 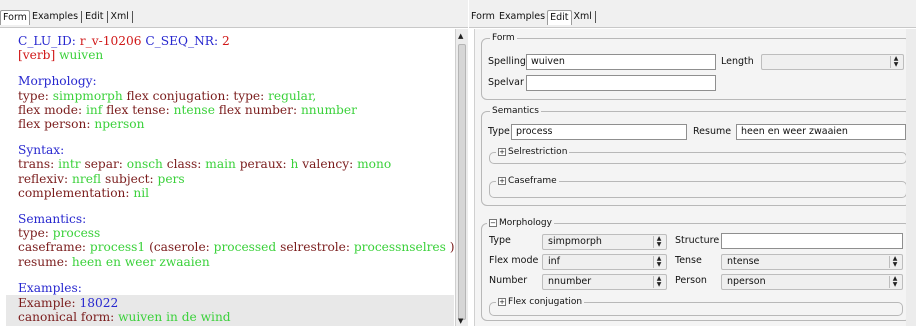 I want to click on canonical-label: canonical form:, so click(x=66, y=317).